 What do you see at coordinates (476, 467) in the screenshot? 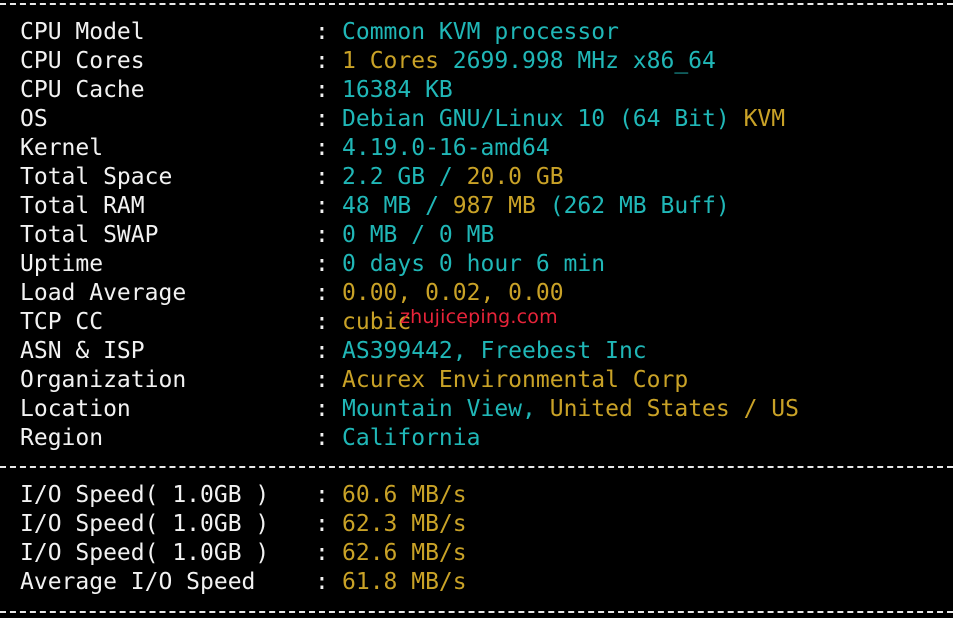
I see `separator-line-middle` at bounding box center [476, 467].